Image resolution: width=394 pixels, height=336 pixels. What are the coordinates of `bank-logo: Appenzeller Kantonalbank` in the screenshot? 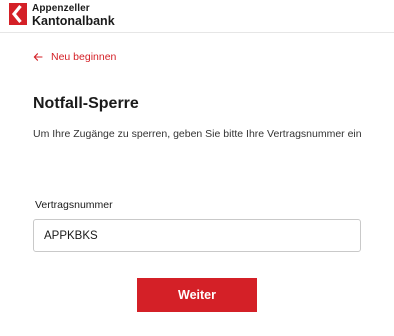 It's located at (62, 15).